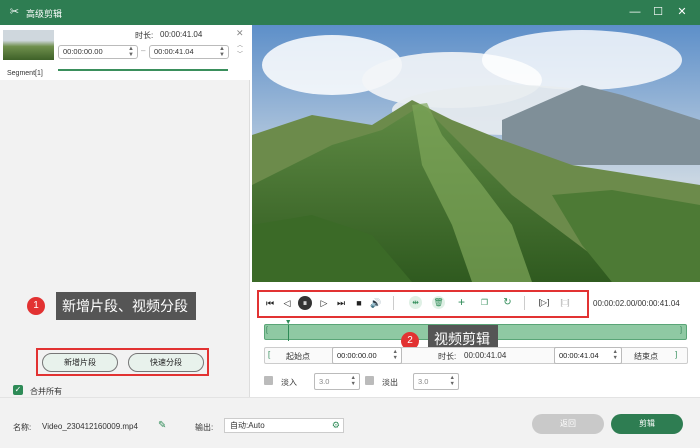 This screenshot has height=448, width=700. I want to click on maximize-button: ☐, so click(658, 12).